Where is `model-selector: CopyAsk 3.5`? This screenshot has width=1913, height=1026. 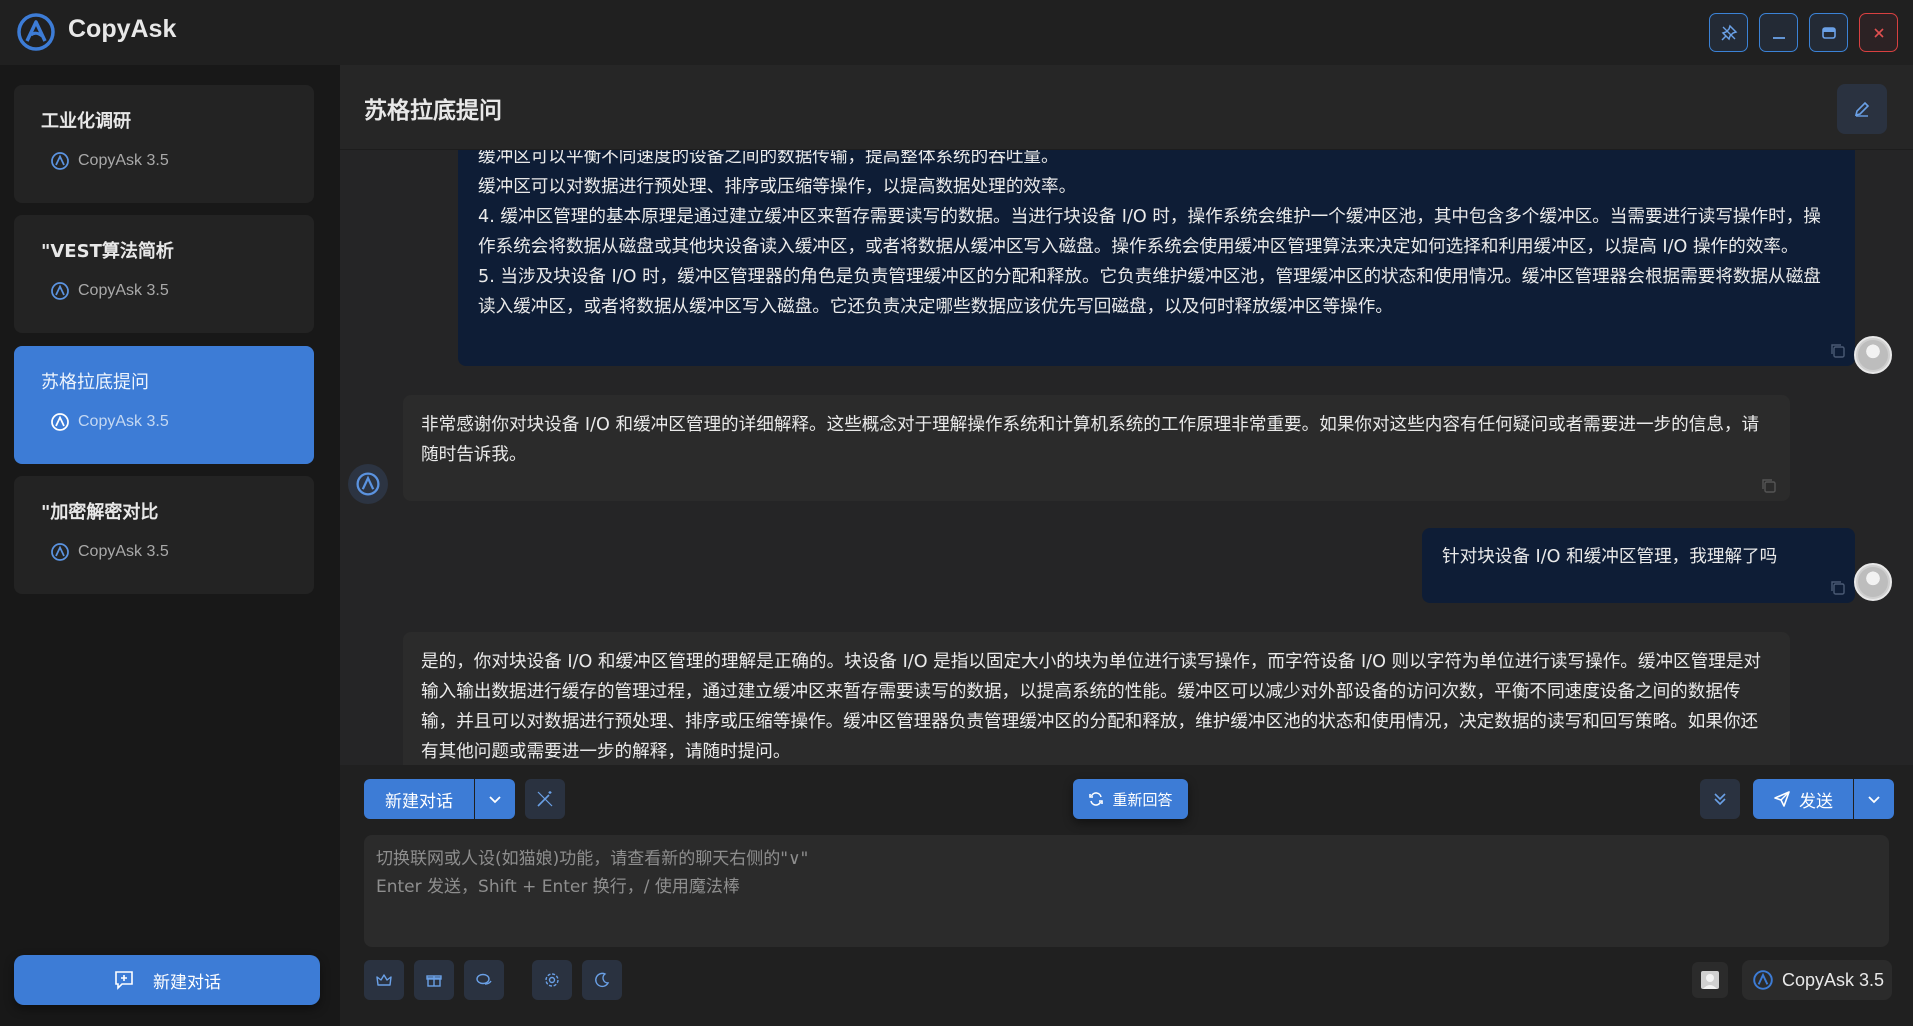
model-selector: CopyAsk 3.5 is located at coordinates (1817, 980).